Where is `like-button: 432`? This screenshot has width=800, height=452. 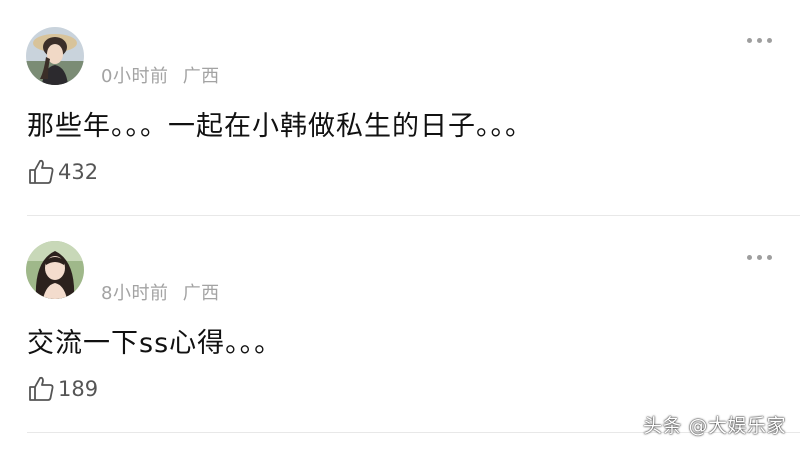
like-button: 432 is located at coordinates (62, 172).